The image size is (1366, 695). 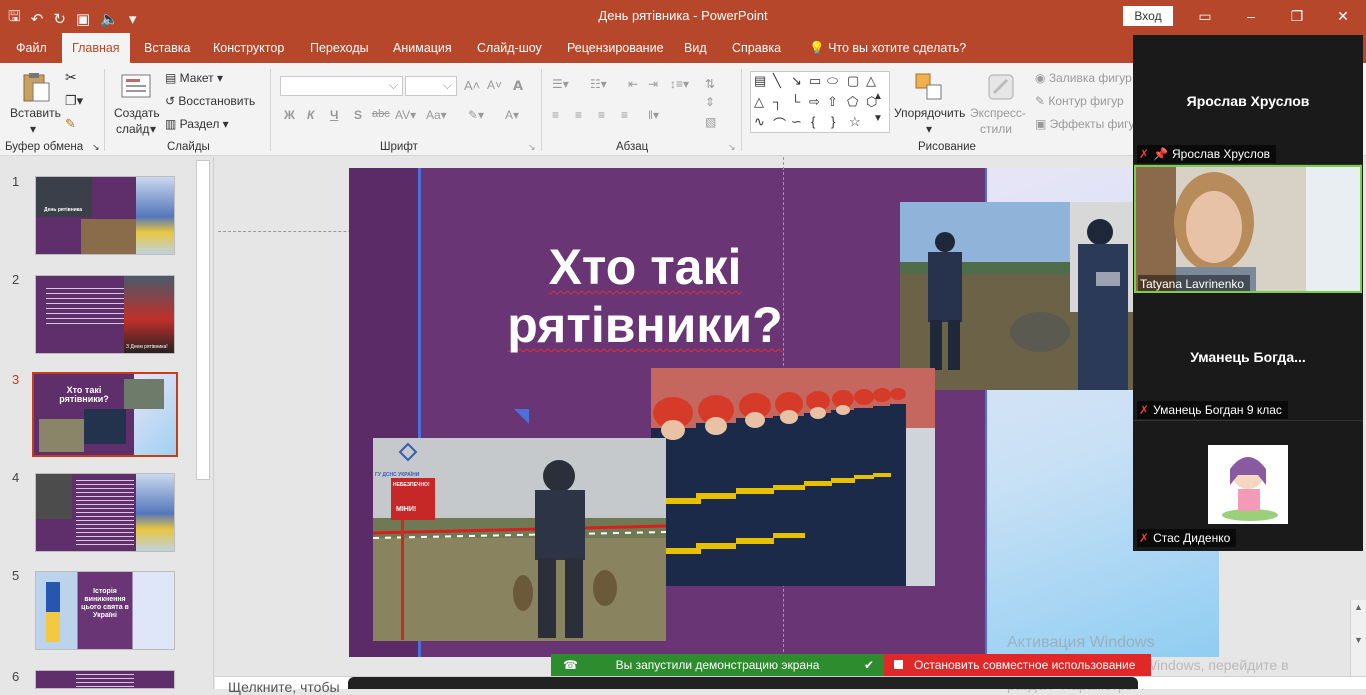 I want to click on font-family-dropdown: ⌵, so click(x=341, y=86).